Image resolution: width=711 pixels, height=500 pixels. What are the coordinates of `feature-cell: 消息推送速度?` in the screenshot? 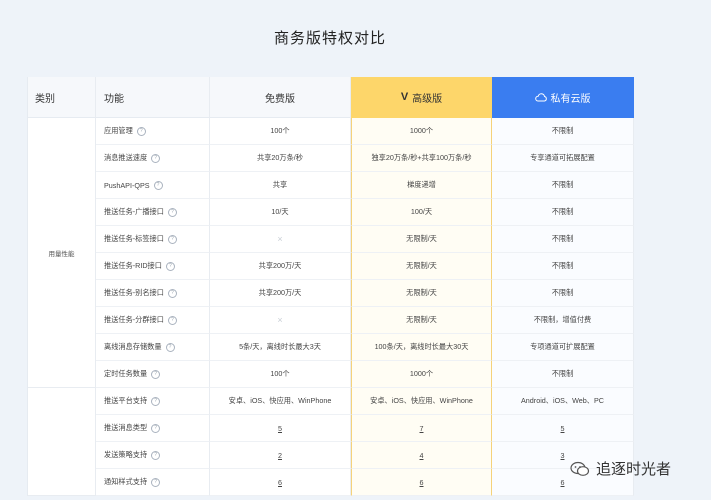 It's located at (153, 158).